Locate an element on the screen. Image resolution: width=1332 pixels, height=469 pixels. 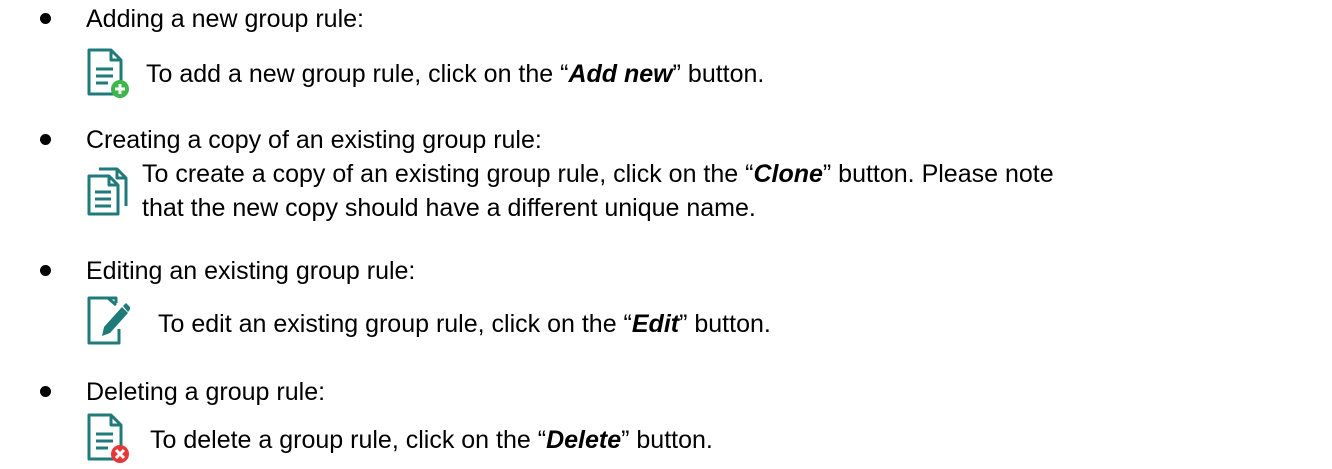
delete-document-icon is located at coordinates (108, 438).